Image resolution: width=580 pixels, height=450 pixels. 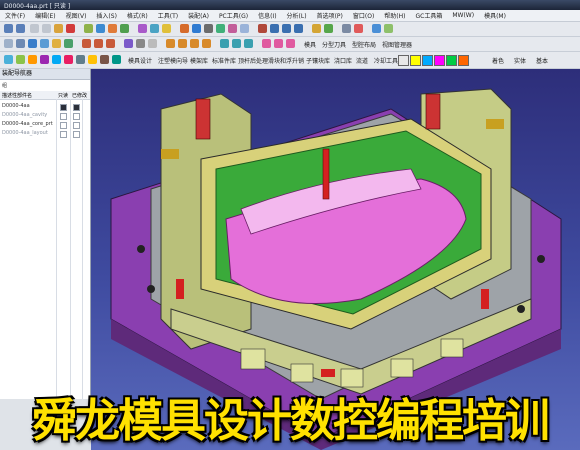 I want to click on navigator-row: D0000-4aa_core_prt, so click(x=27, y=124).